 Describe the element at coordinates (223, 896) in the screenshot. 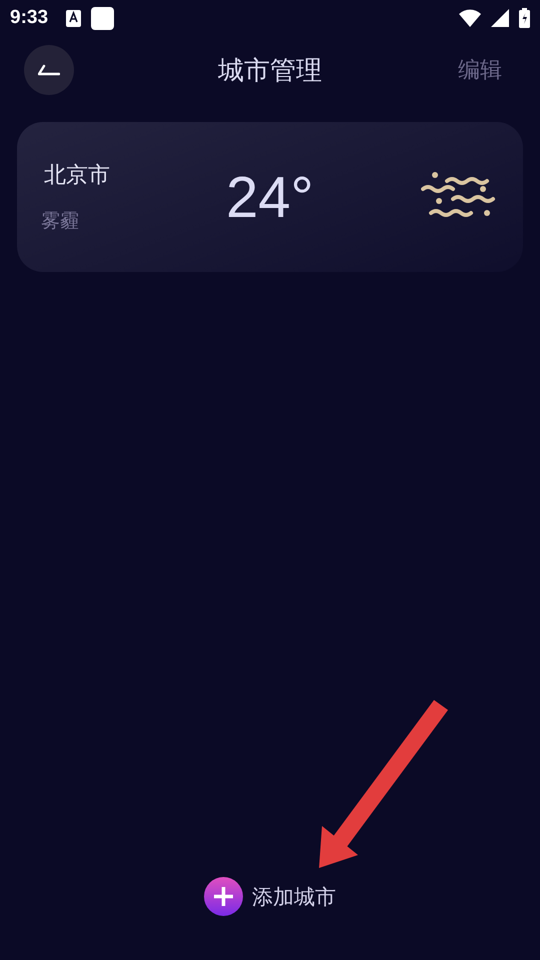

I see `plus-icon` at that location.